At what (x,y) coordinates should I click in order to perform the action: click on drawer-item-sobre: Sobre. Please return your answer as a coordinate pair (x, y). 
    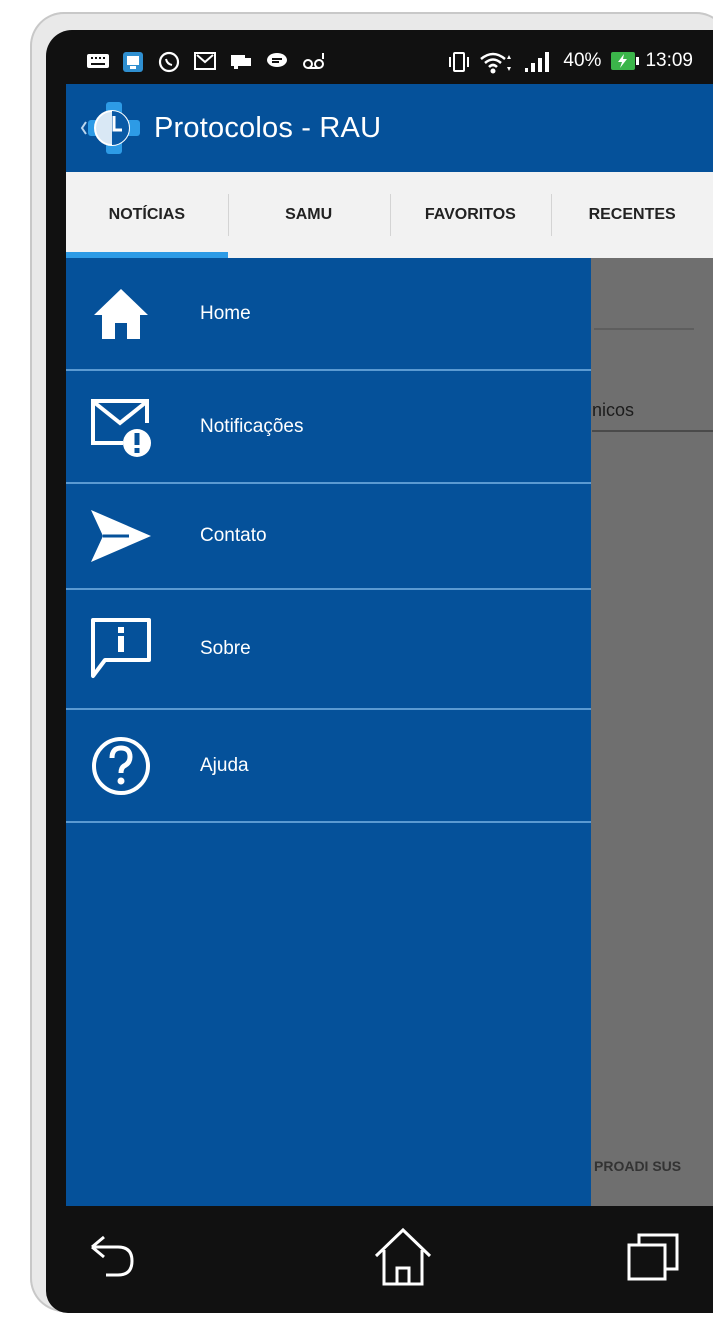
    Looking at the image, I should click on (328, 650).